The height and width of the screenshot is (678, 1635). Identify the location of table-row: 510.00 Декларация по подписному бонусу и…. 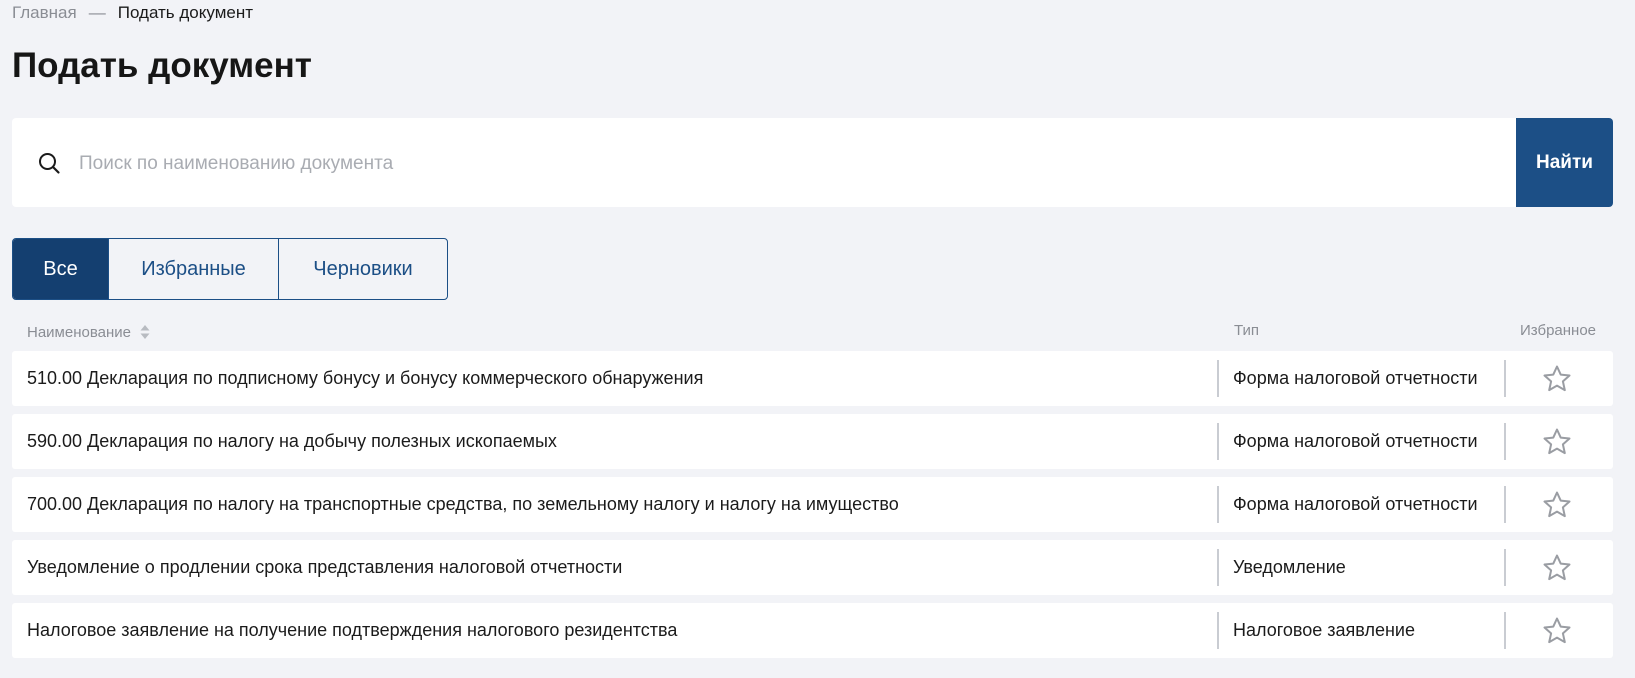
(812, 378).